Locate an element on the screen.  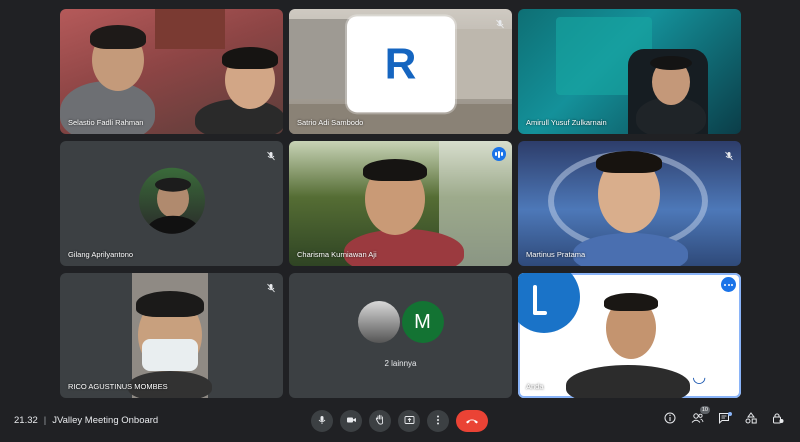
participant-tile: Martinus Pratama is located at coordinates (629, 203).